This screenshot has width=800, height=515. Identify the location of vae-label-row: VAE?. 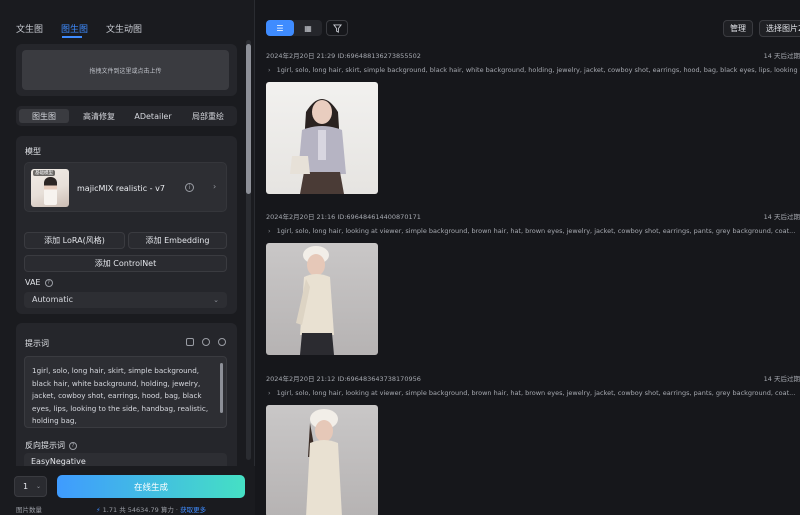
(39, 282).